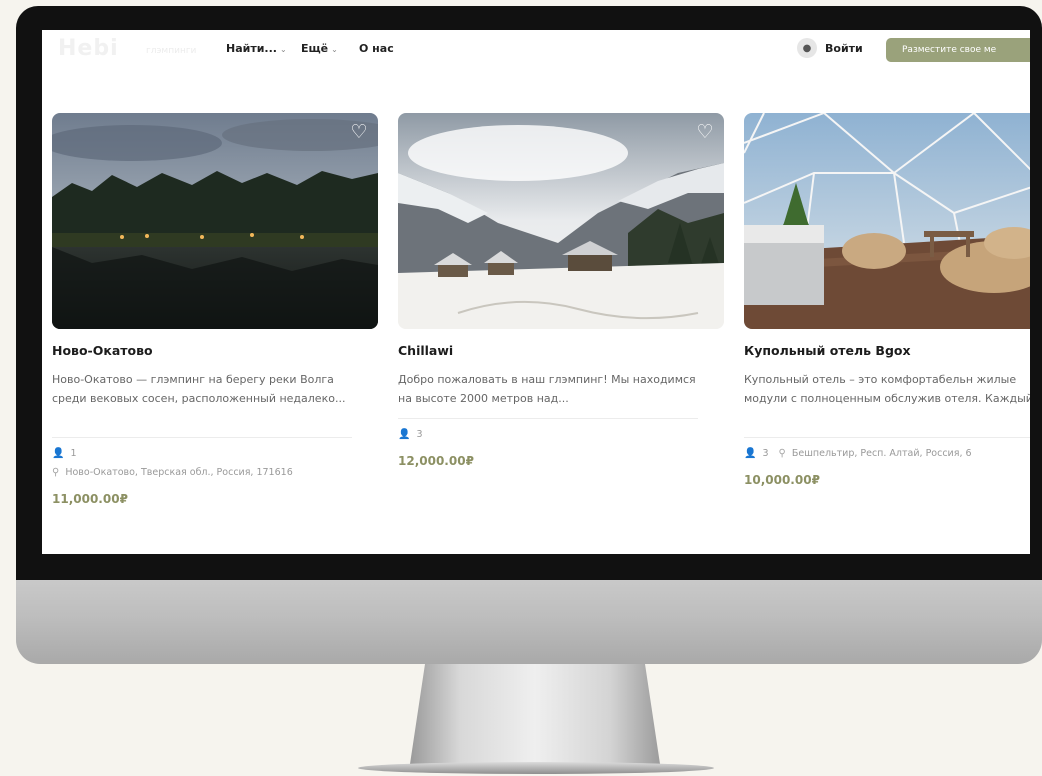  I want to click on listing-photo, so click(887, 221).